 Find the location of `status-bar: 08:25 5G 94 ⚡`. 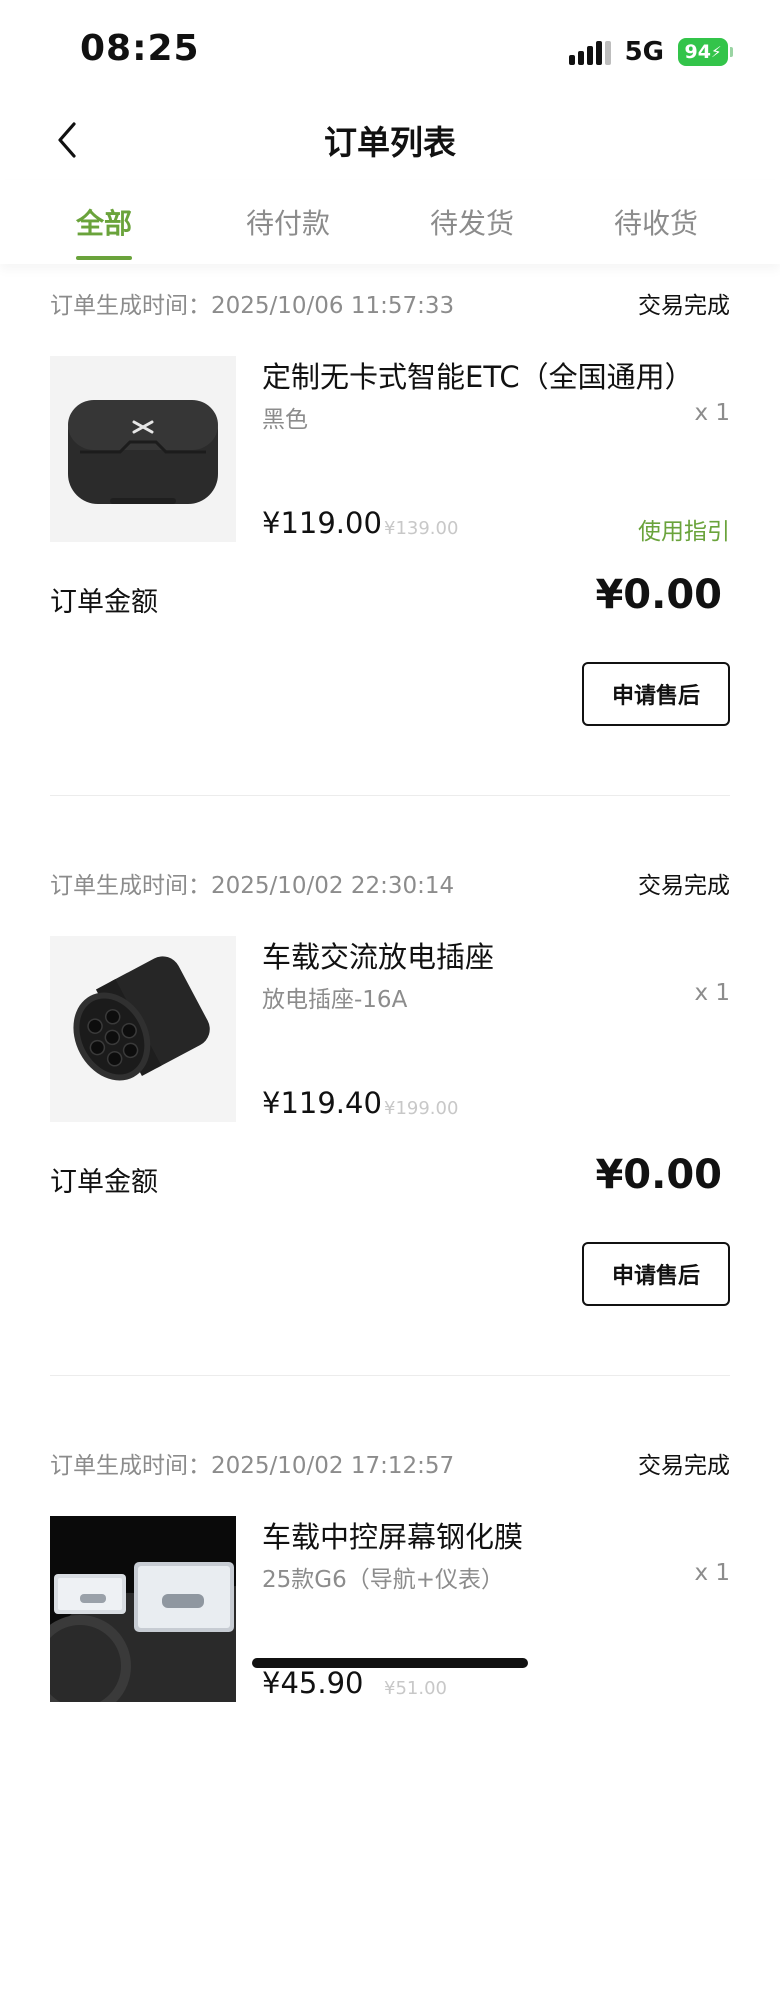

status-bar: 08:25 5G 94 ⚡ is located at coordinates (390, 50).